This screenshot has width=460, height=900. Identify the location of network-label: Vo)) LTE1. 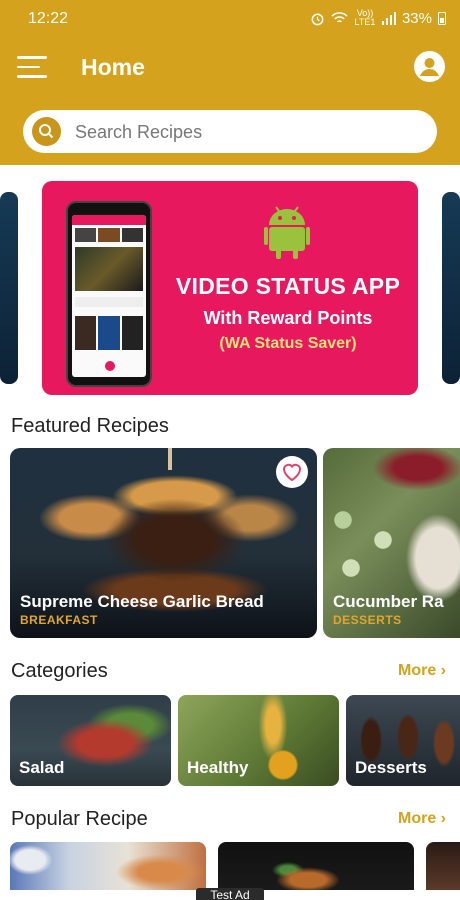
(365, 17).